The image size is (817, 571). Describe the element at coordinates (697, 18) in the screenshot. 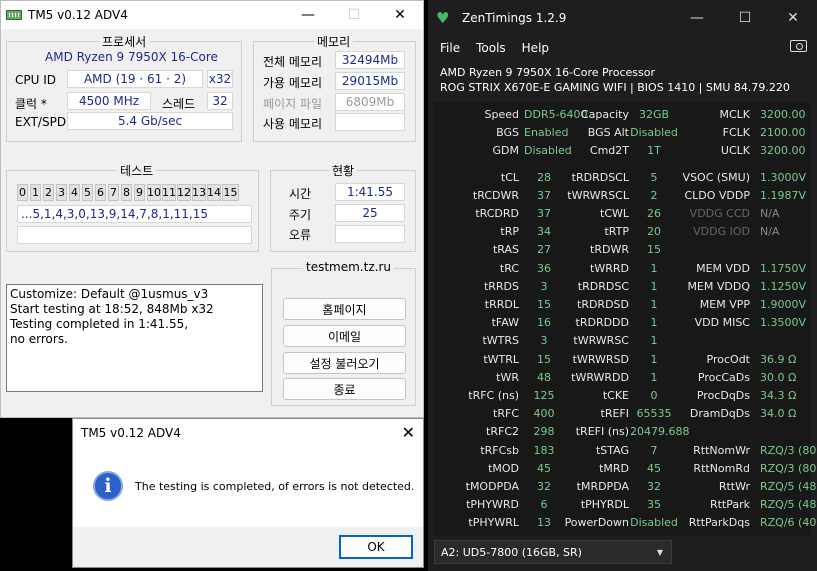

I see `zen-minimize-button: —` at that location.